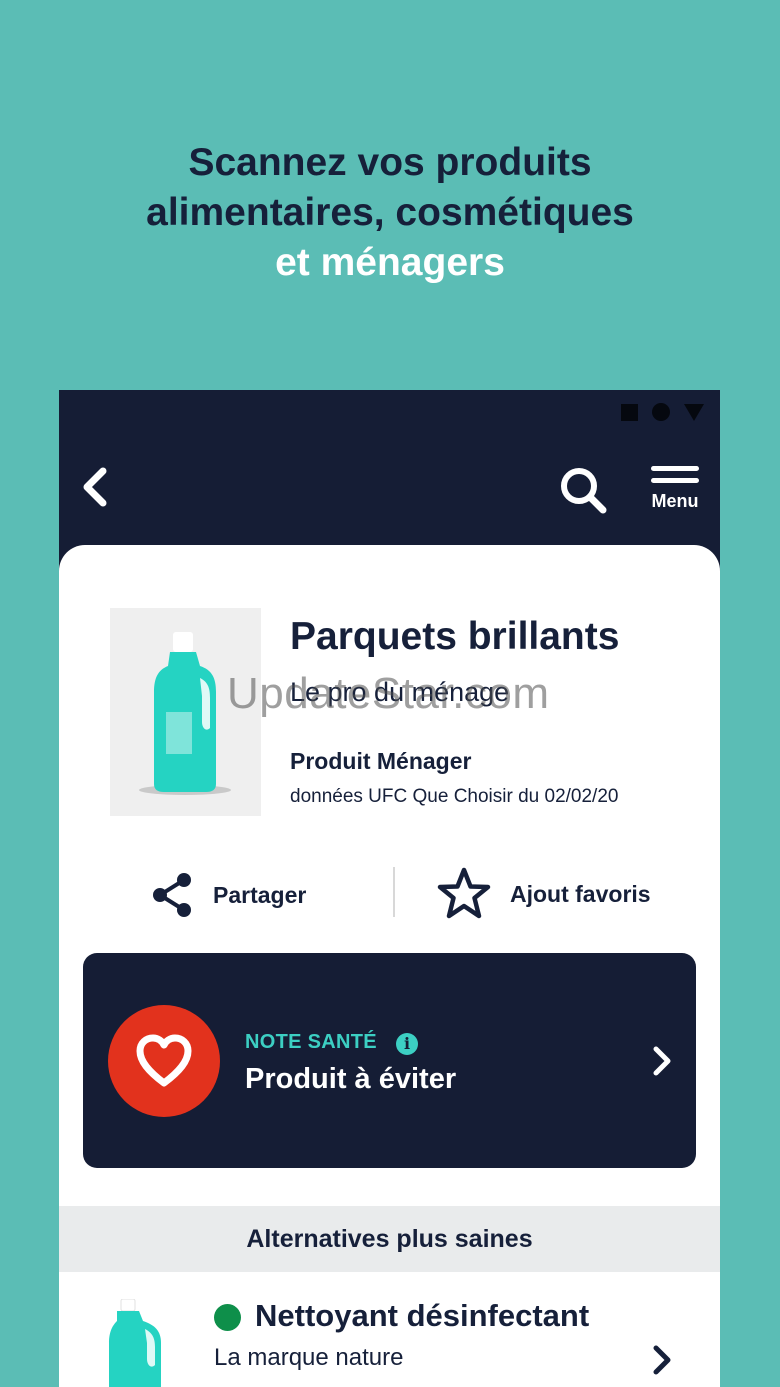  Describe the element at coordinates (694, 412) in the screenshot. I see `triangle-icon` at that location.